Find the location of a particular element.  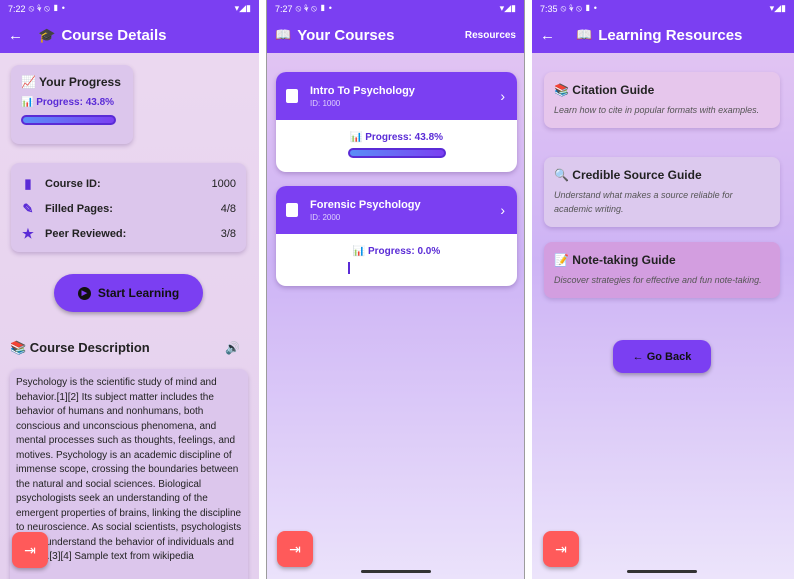

bookmark-icon: ▮ is located at coordinates (28, 183).